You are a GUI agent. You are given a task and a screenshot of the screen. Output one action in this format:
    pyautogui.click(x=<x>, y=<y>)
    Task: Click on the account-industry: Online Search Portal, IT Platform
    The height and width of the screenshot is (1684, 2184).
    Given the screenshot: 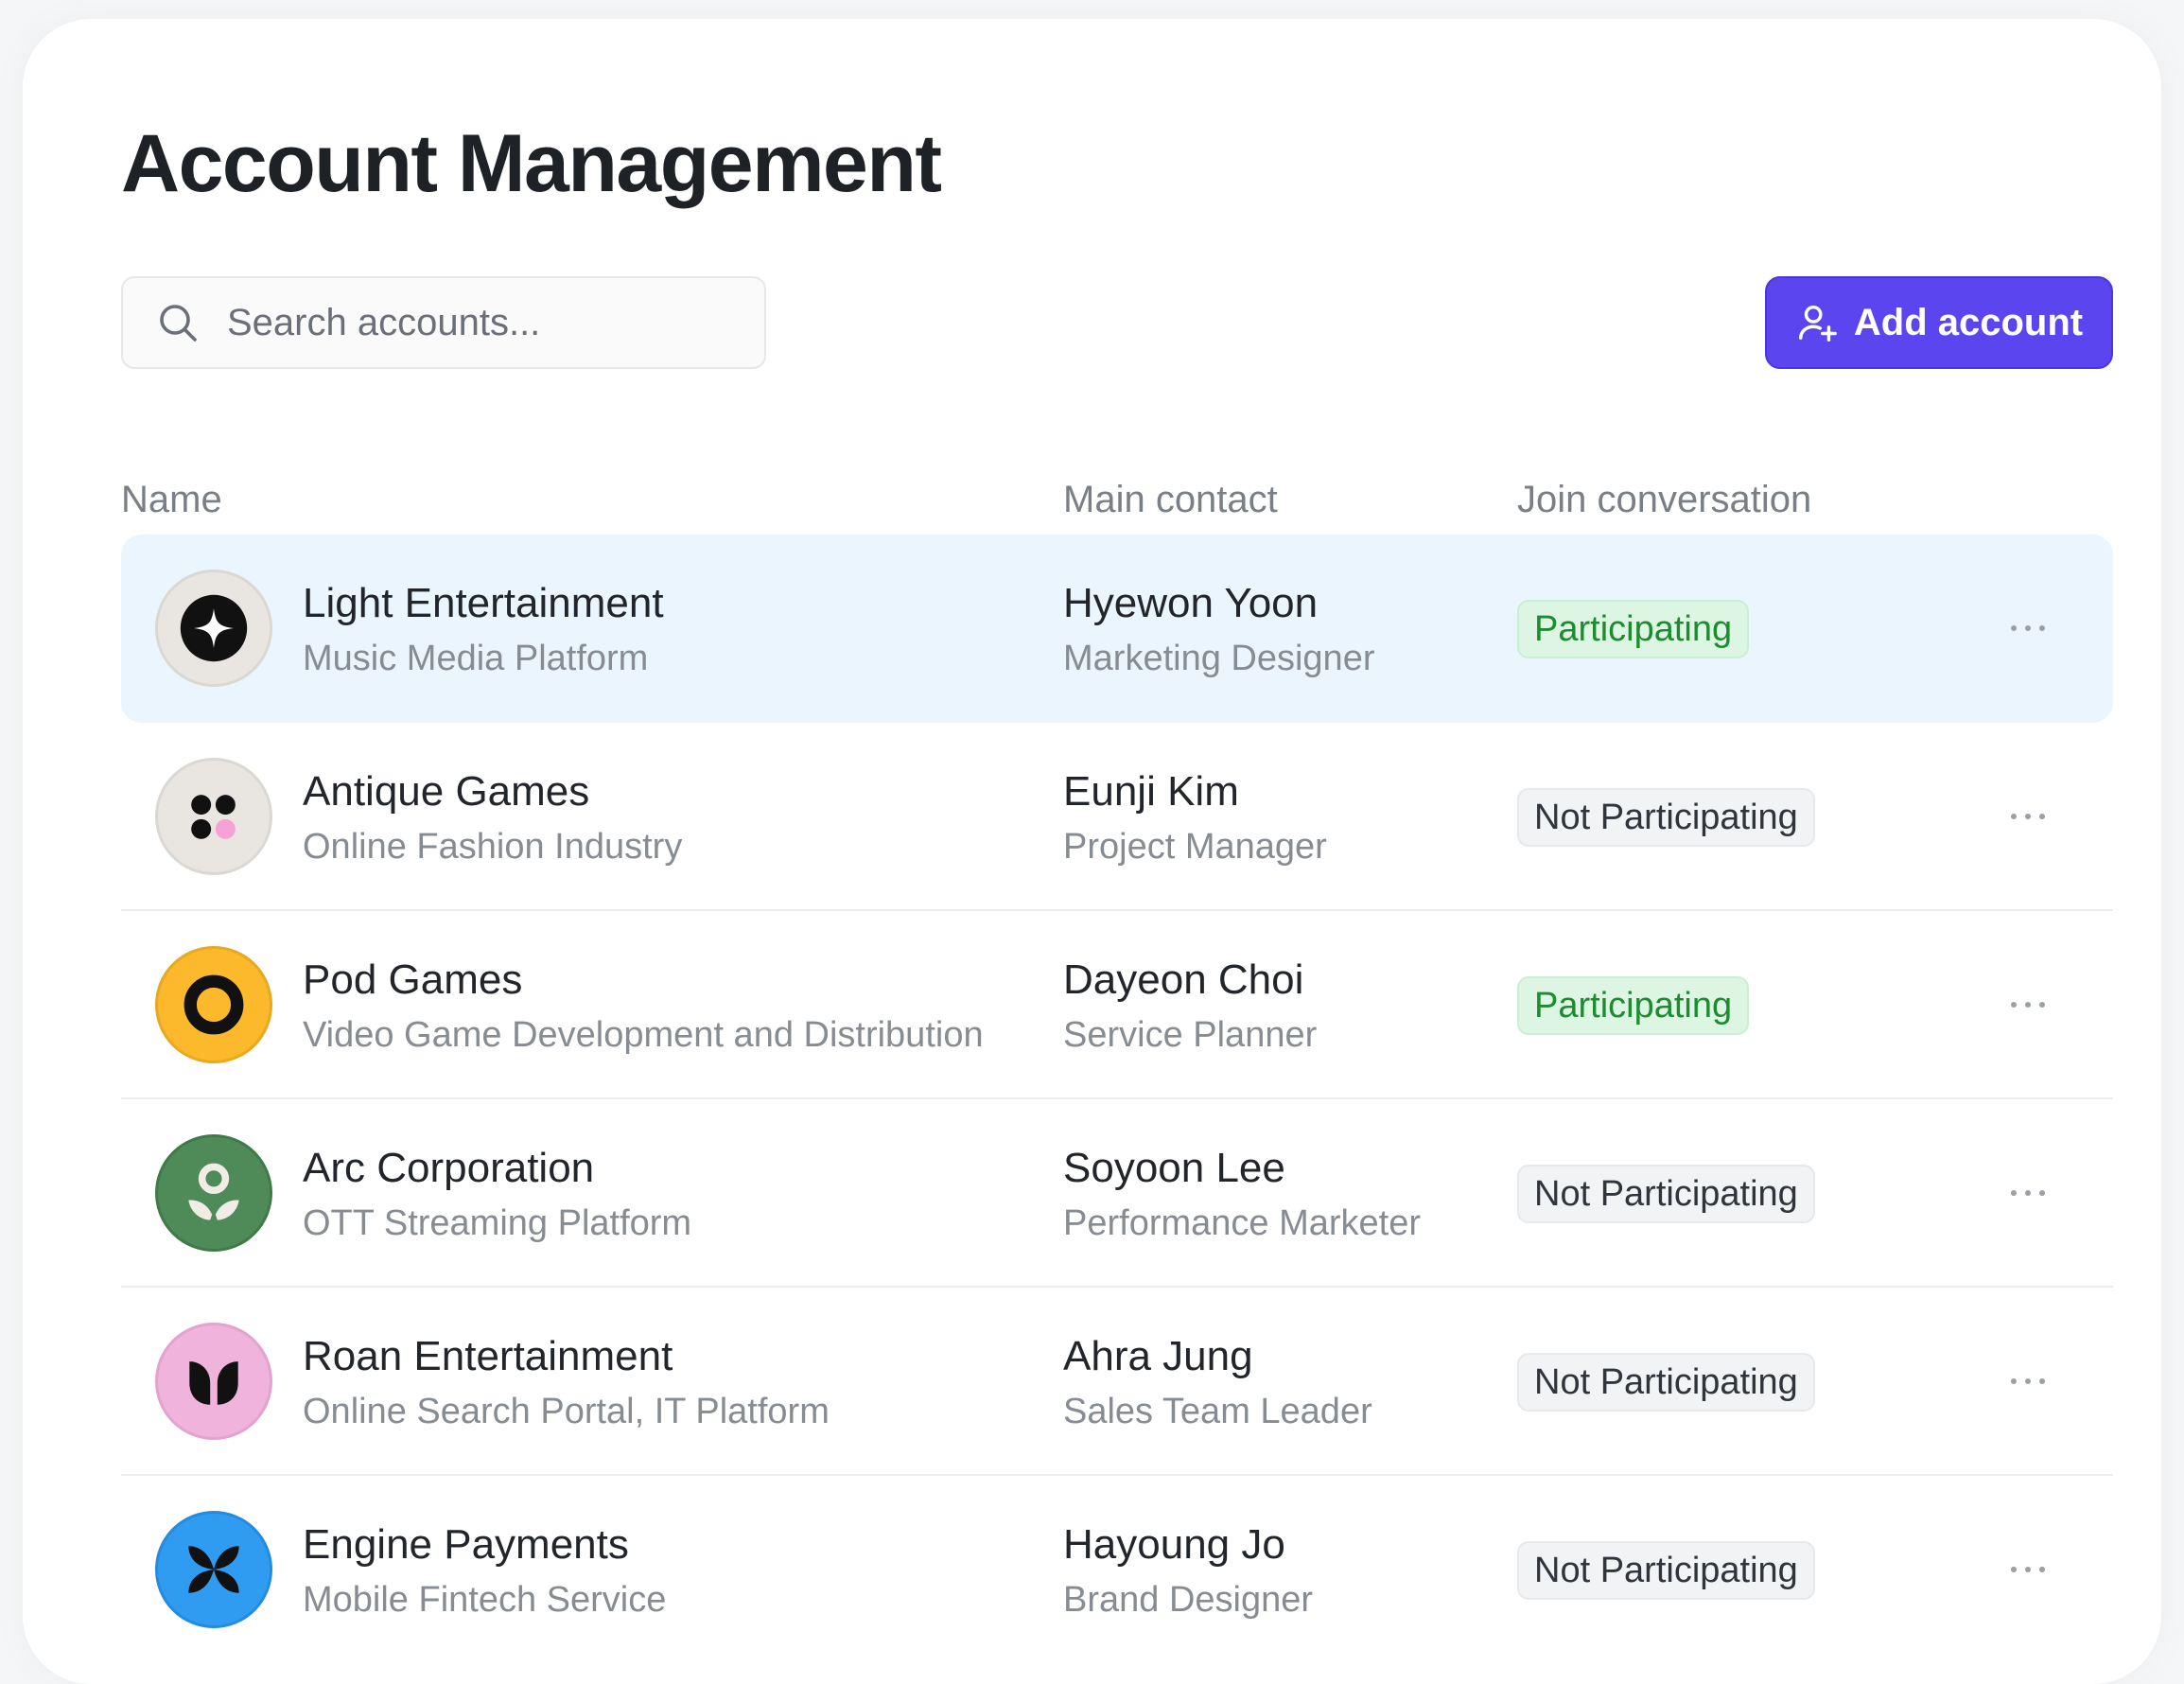 What is the action you would take?
    pyautogui.click(x=566, y=1411)
    